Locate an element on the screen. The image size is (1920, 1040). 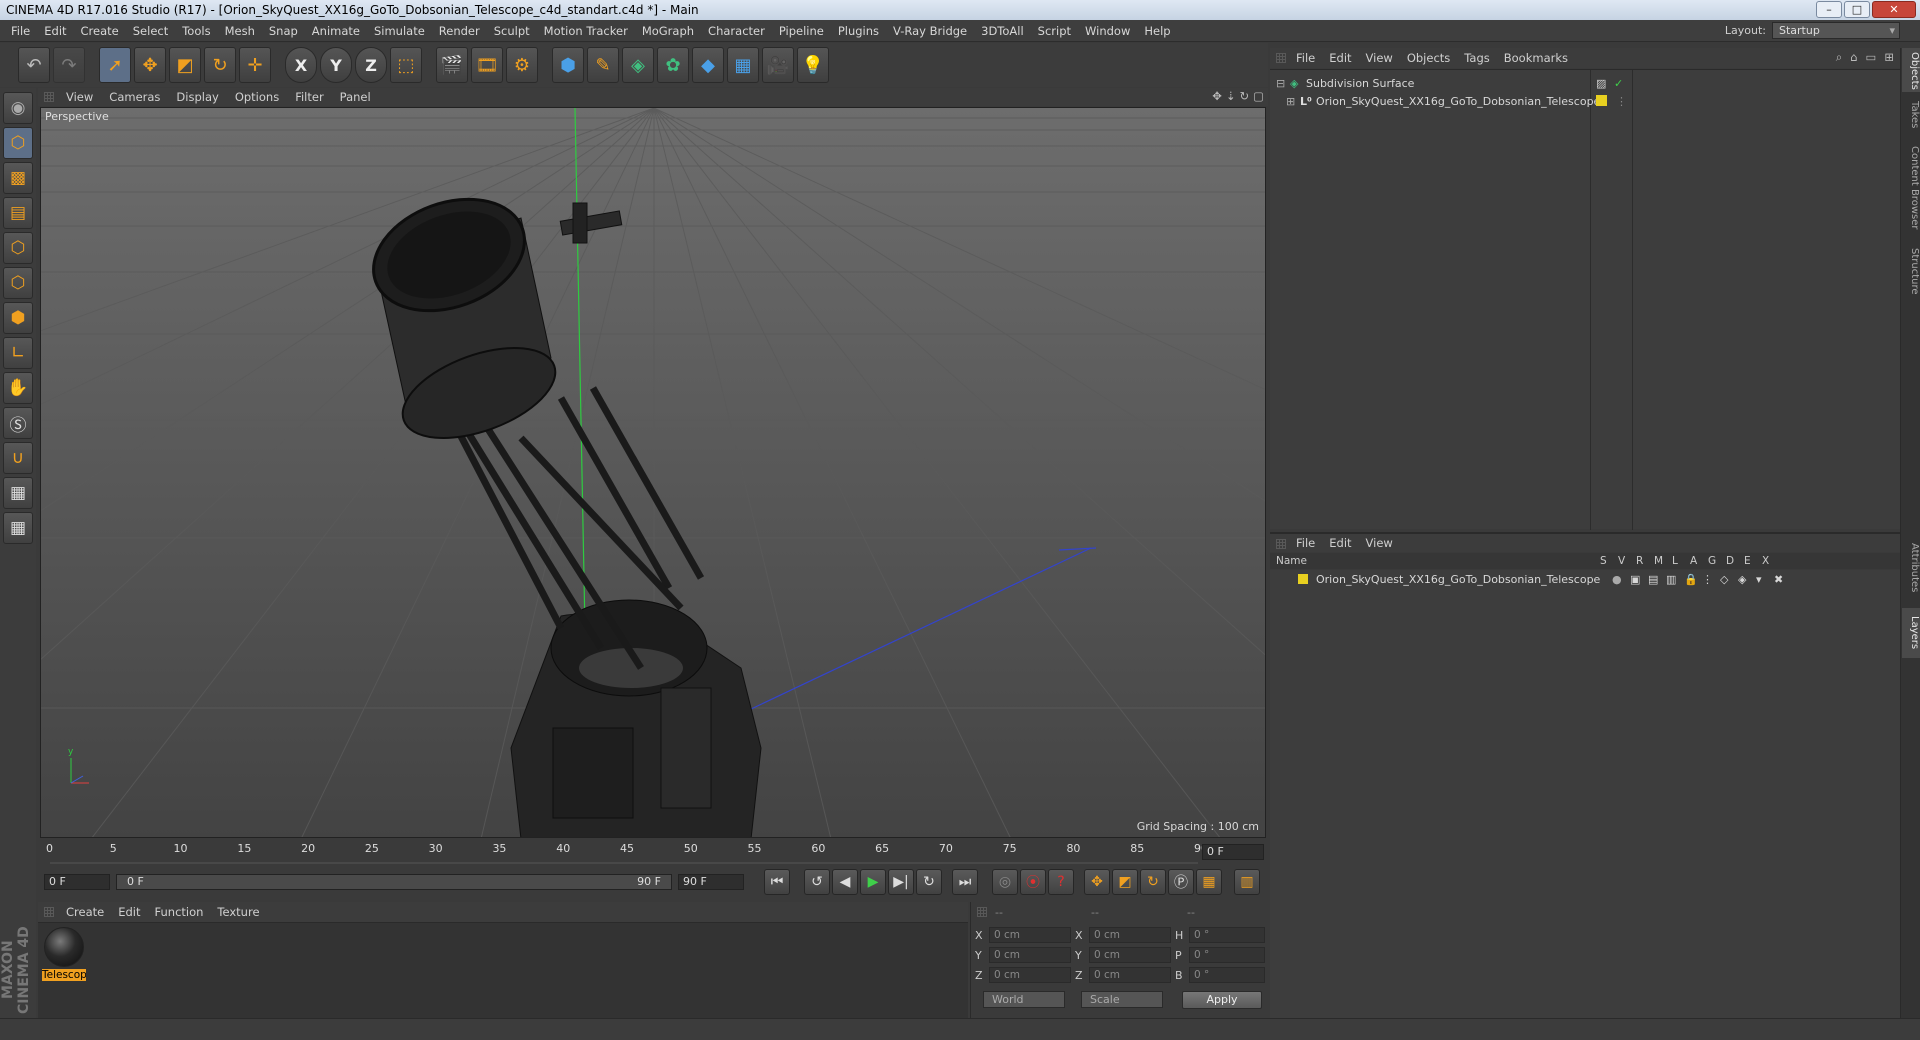
visibility-dots-icon: ⋮ is located at coordinates (1621, 101).